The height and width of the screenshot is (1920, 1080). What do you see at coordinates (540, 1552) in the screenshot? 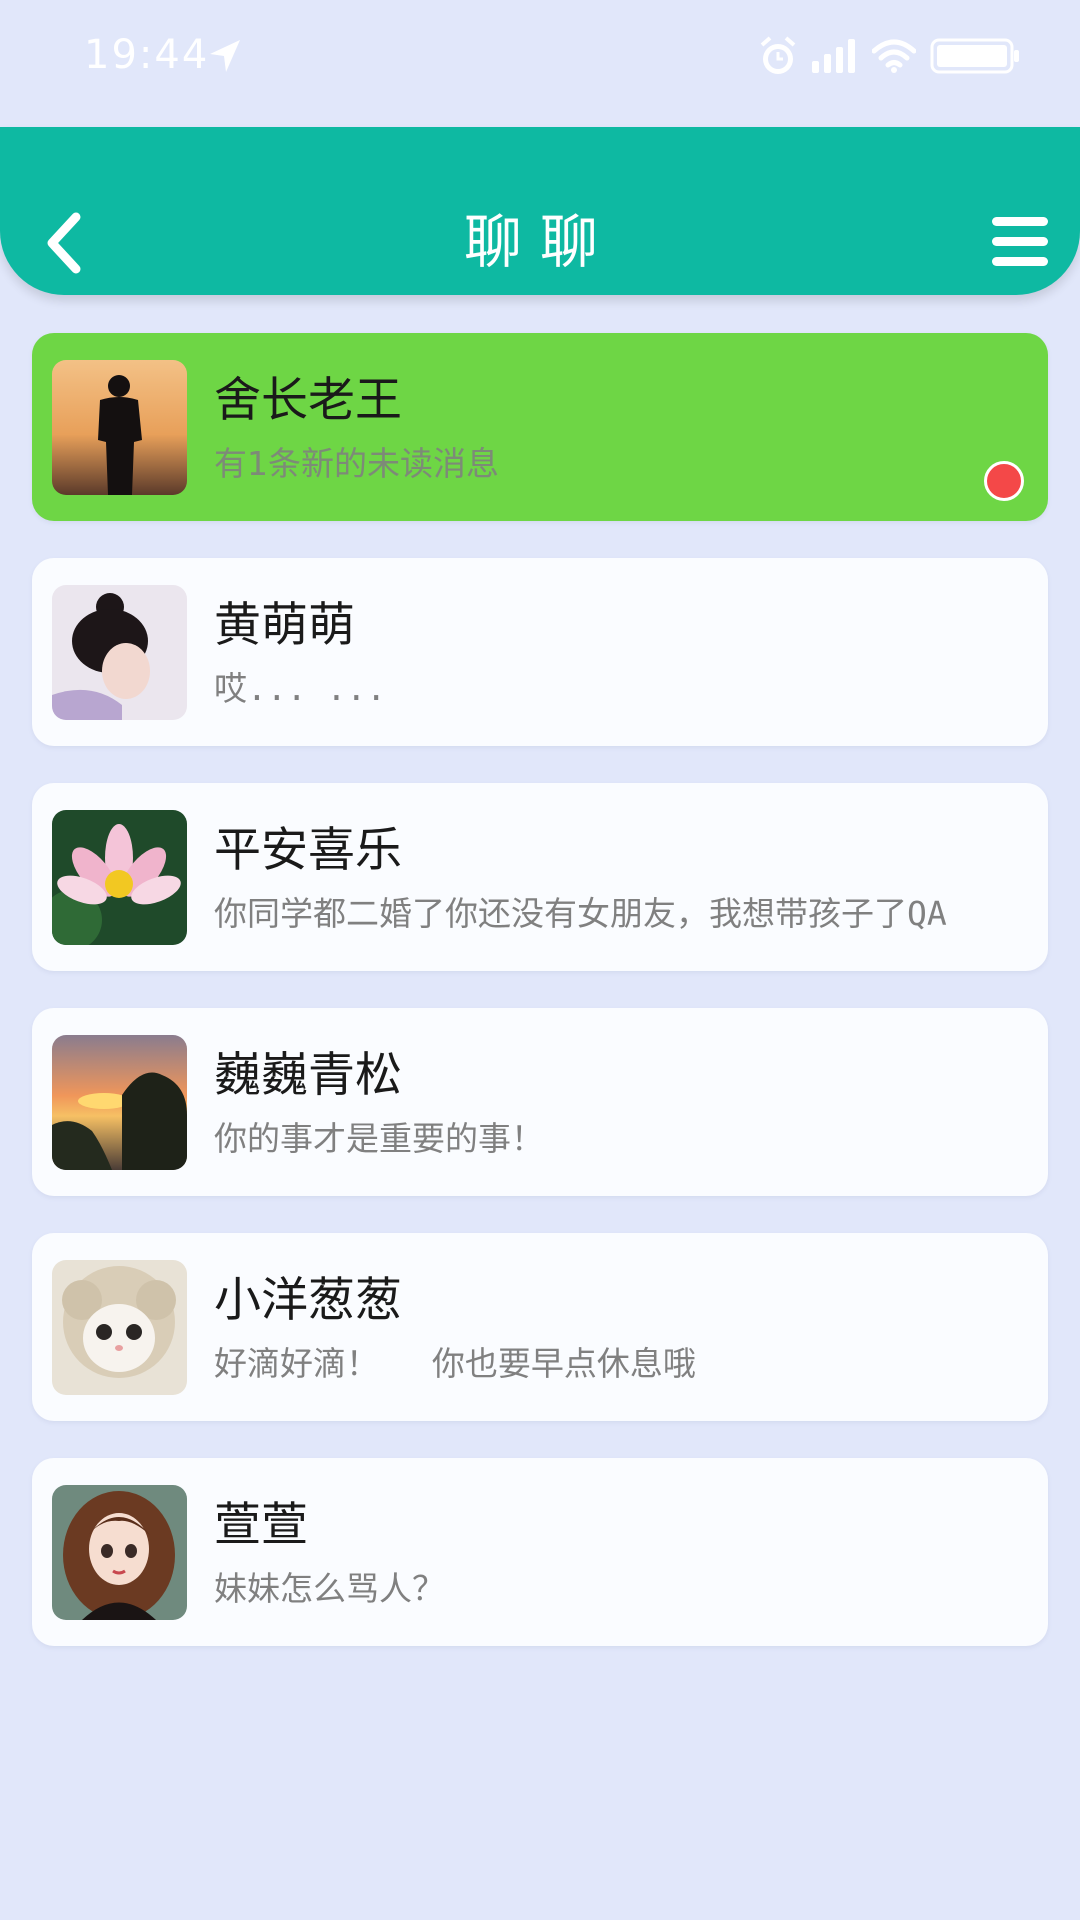
I see `chat-item: 萱萱 妹妹怎么骂人？` at bounding box center [540, 1552].